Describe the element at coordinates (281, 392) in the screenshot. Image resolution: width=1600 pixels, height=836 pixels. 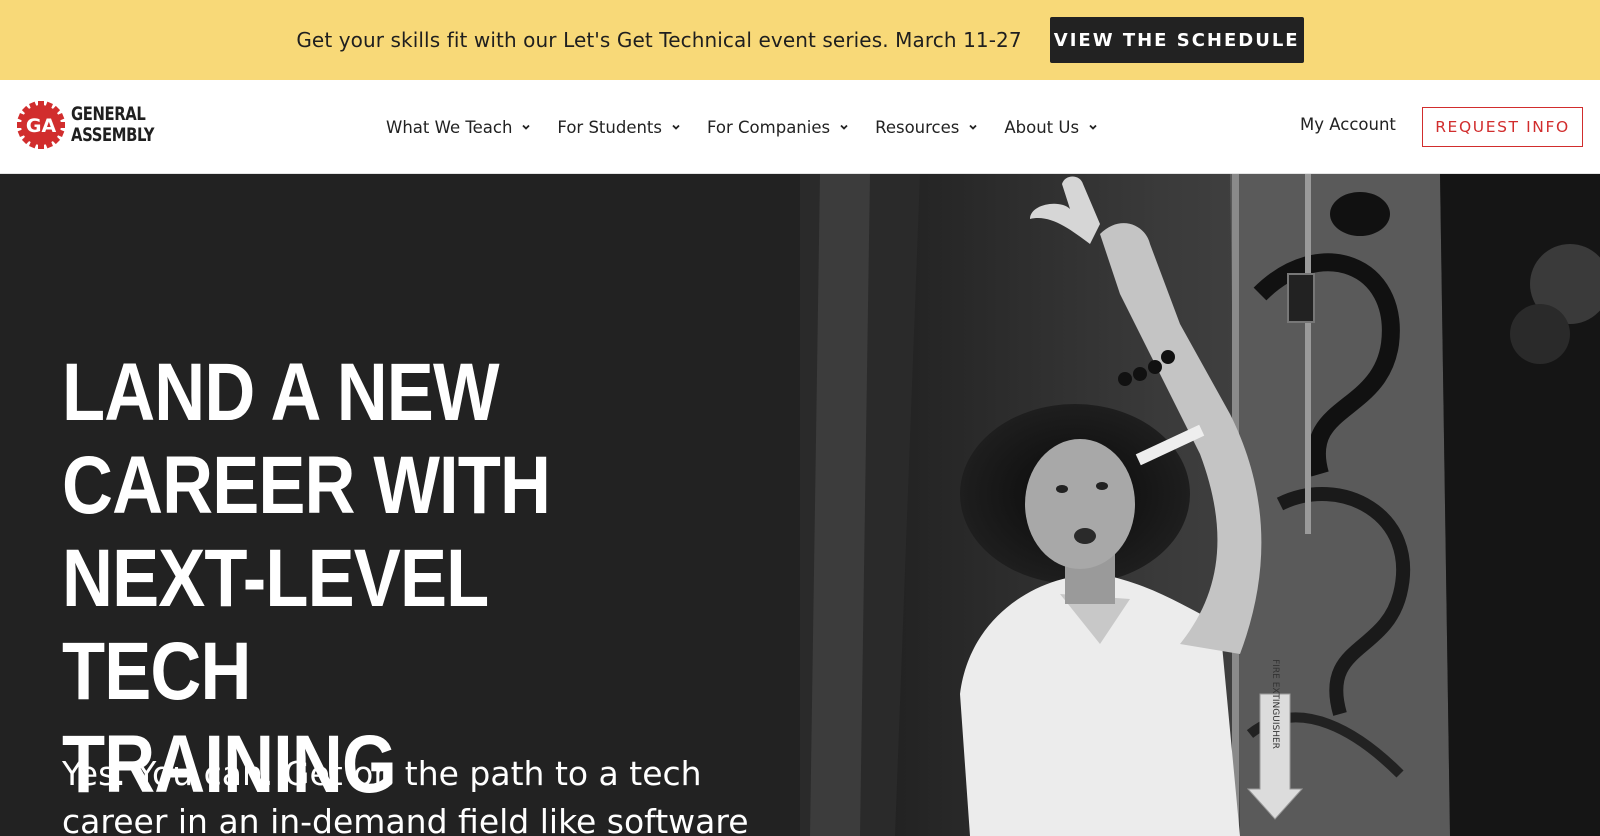
I see `hero-title-line: LAND A NEW` at that location.